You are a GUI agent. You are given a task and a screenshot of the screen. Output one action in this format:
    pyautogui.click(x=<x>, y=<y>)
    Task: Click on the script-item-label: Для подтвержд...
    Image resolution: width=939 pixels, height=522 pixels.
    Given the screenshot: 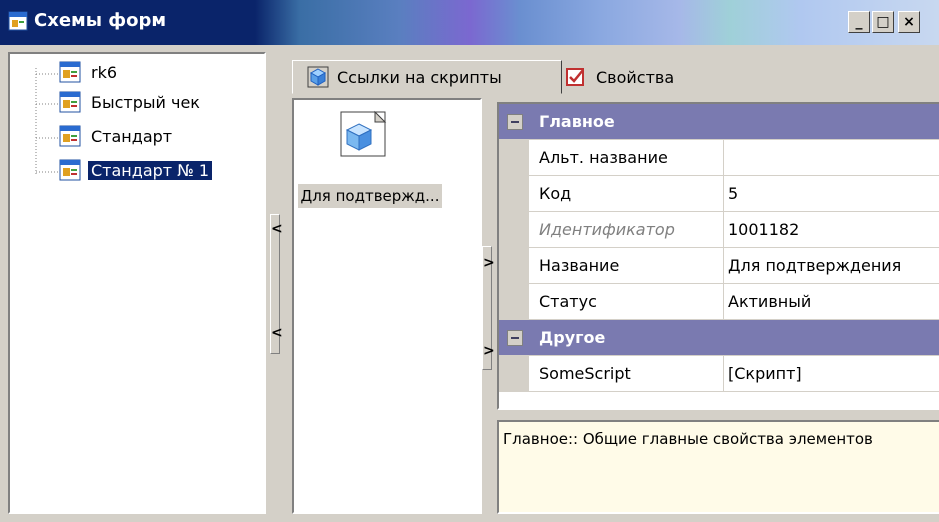 What is the action you would take?
    pyautogui.click(x=370, y=196)
    